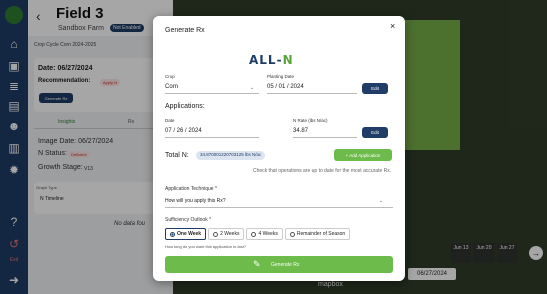  Describe the element at coordinates (170, 76) in the screenshot. I see `crop-label: Crop` at that location.